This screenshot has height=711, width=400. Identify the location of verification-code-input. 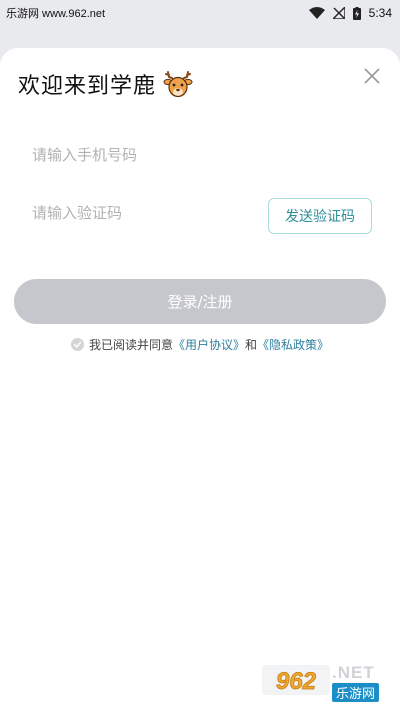
(152, 213).